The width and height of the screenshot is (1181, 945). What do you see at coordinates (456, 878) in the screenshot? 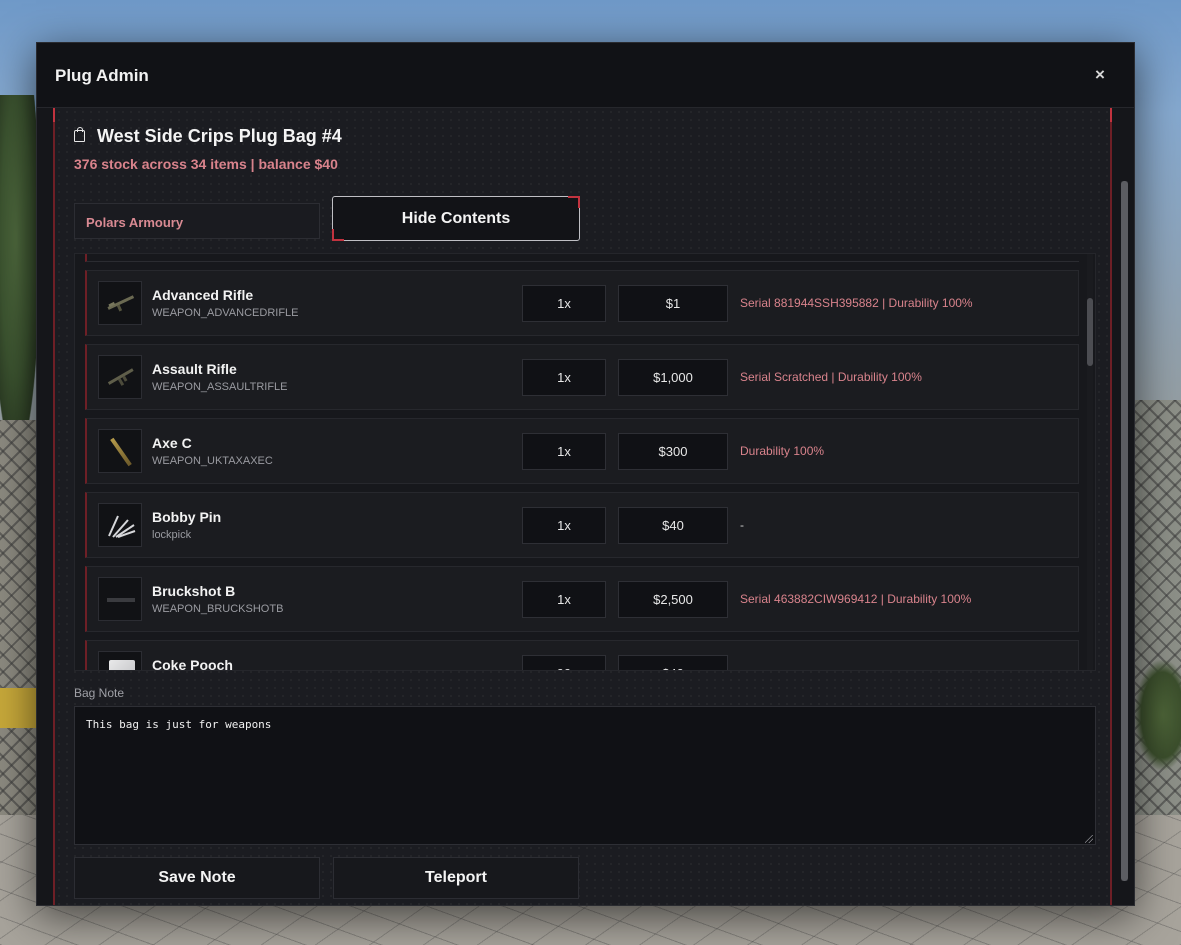
I see `teleport-button: Teleport` at bounding box center [456, 878].